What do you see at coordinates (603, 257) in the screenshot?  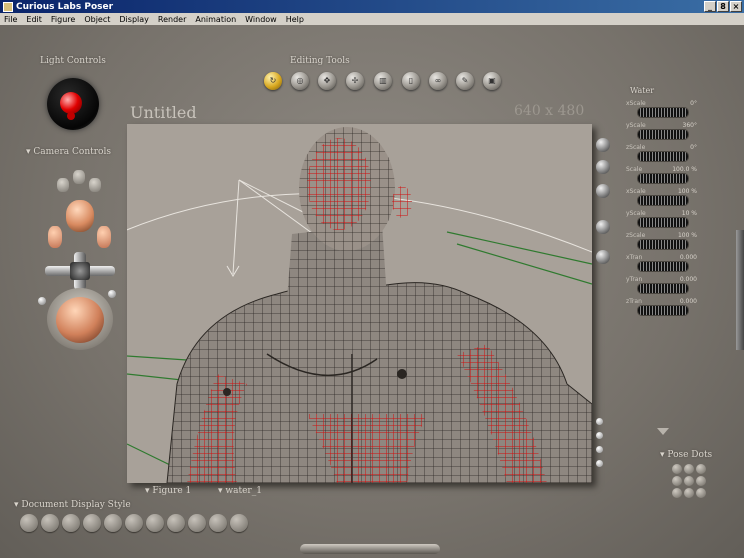 I see `camera-view-dark-icon` at bounding box center [603, 257].